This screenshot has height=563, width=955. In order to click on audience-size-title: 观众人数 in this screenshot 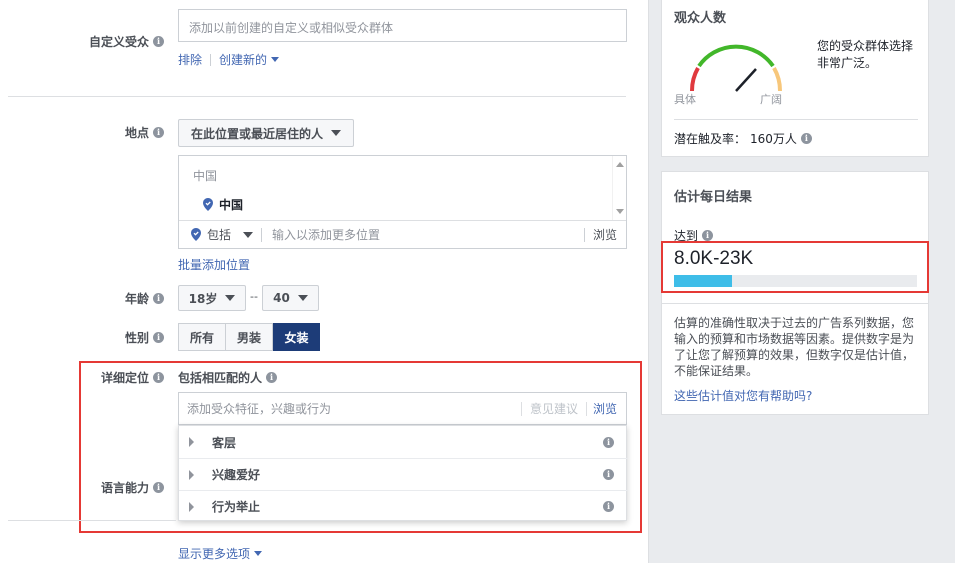, I will do `click(700, 18)`.